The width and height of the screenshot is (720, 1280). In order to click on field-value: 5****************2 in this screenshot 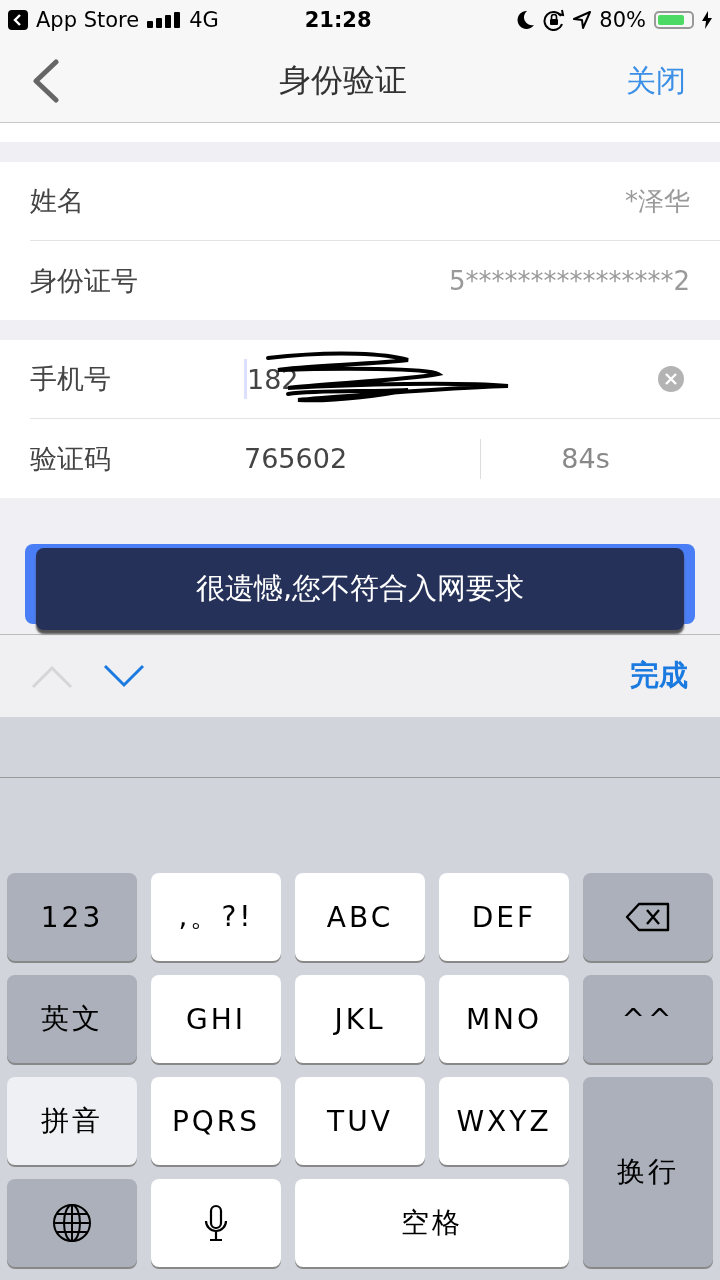, I will do `click(569, 280)`.